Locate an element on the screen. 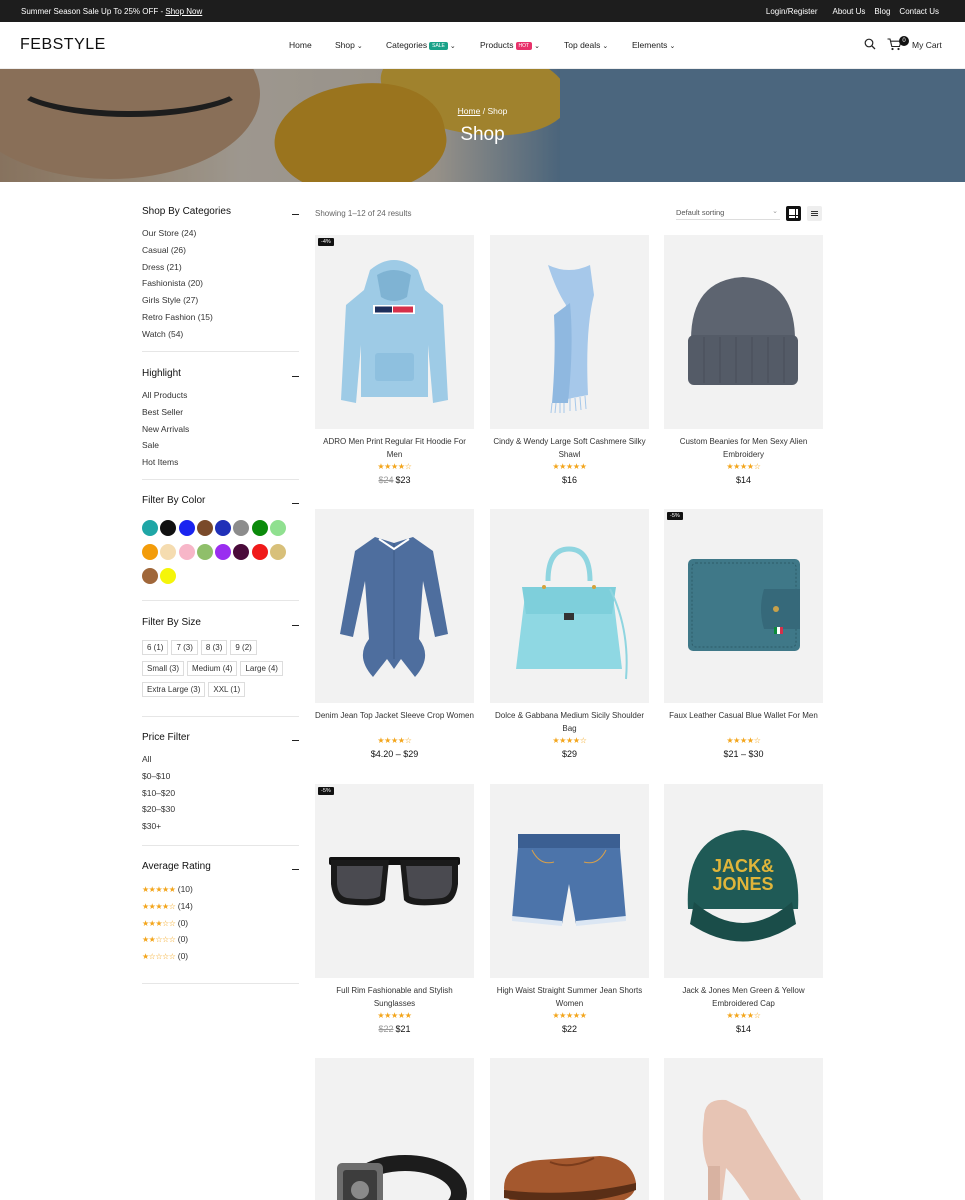 The height and width of the screenshot is (1200, 965). category-item: Watch (54) is located at coordinates (177, 337).